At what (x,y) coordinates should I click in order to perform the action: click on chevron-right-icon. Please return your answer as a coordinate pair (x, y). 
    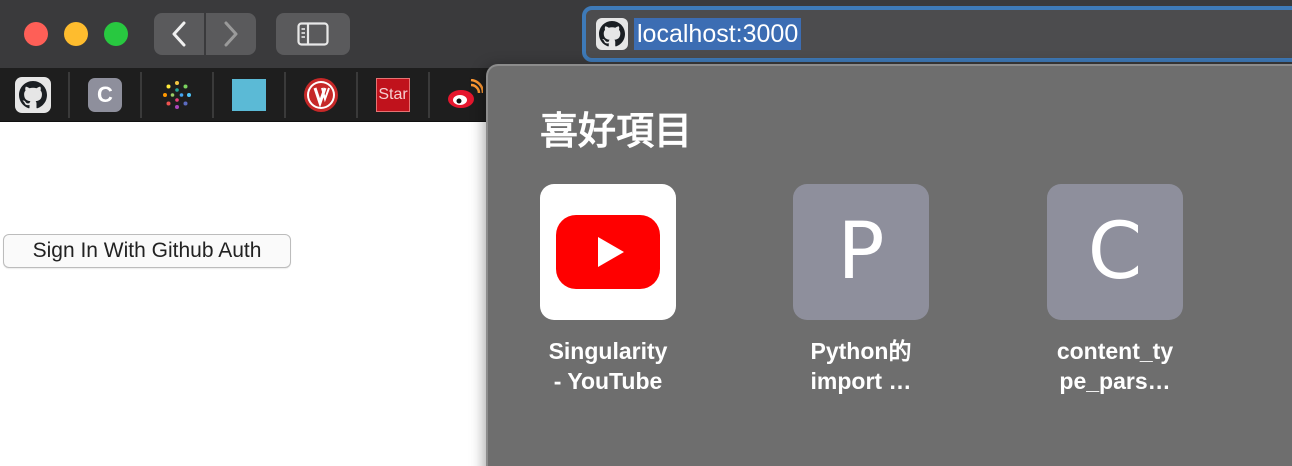
    Looking at the image, I should click on (231, 34).